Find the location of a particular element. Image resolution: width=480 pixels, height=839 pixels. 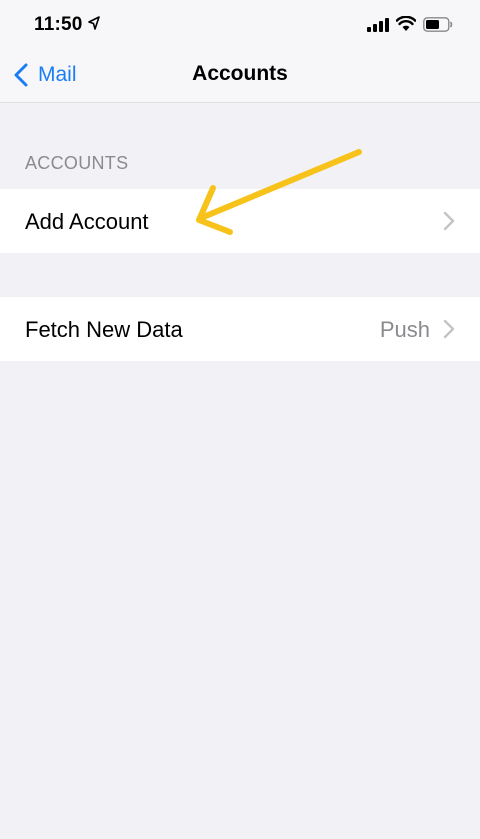

status-time: 11:50 is located at coordinates (58, 24).